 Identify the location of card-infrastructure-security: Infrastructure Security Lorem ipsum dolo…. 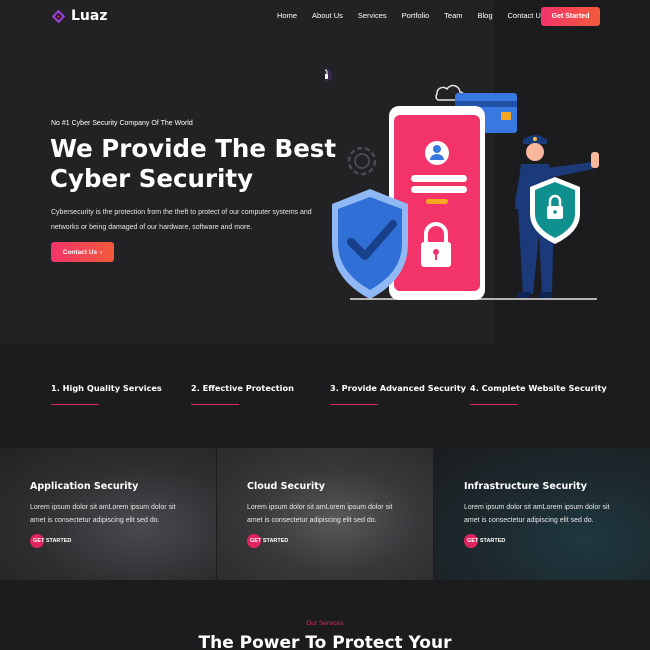
(542, 514).